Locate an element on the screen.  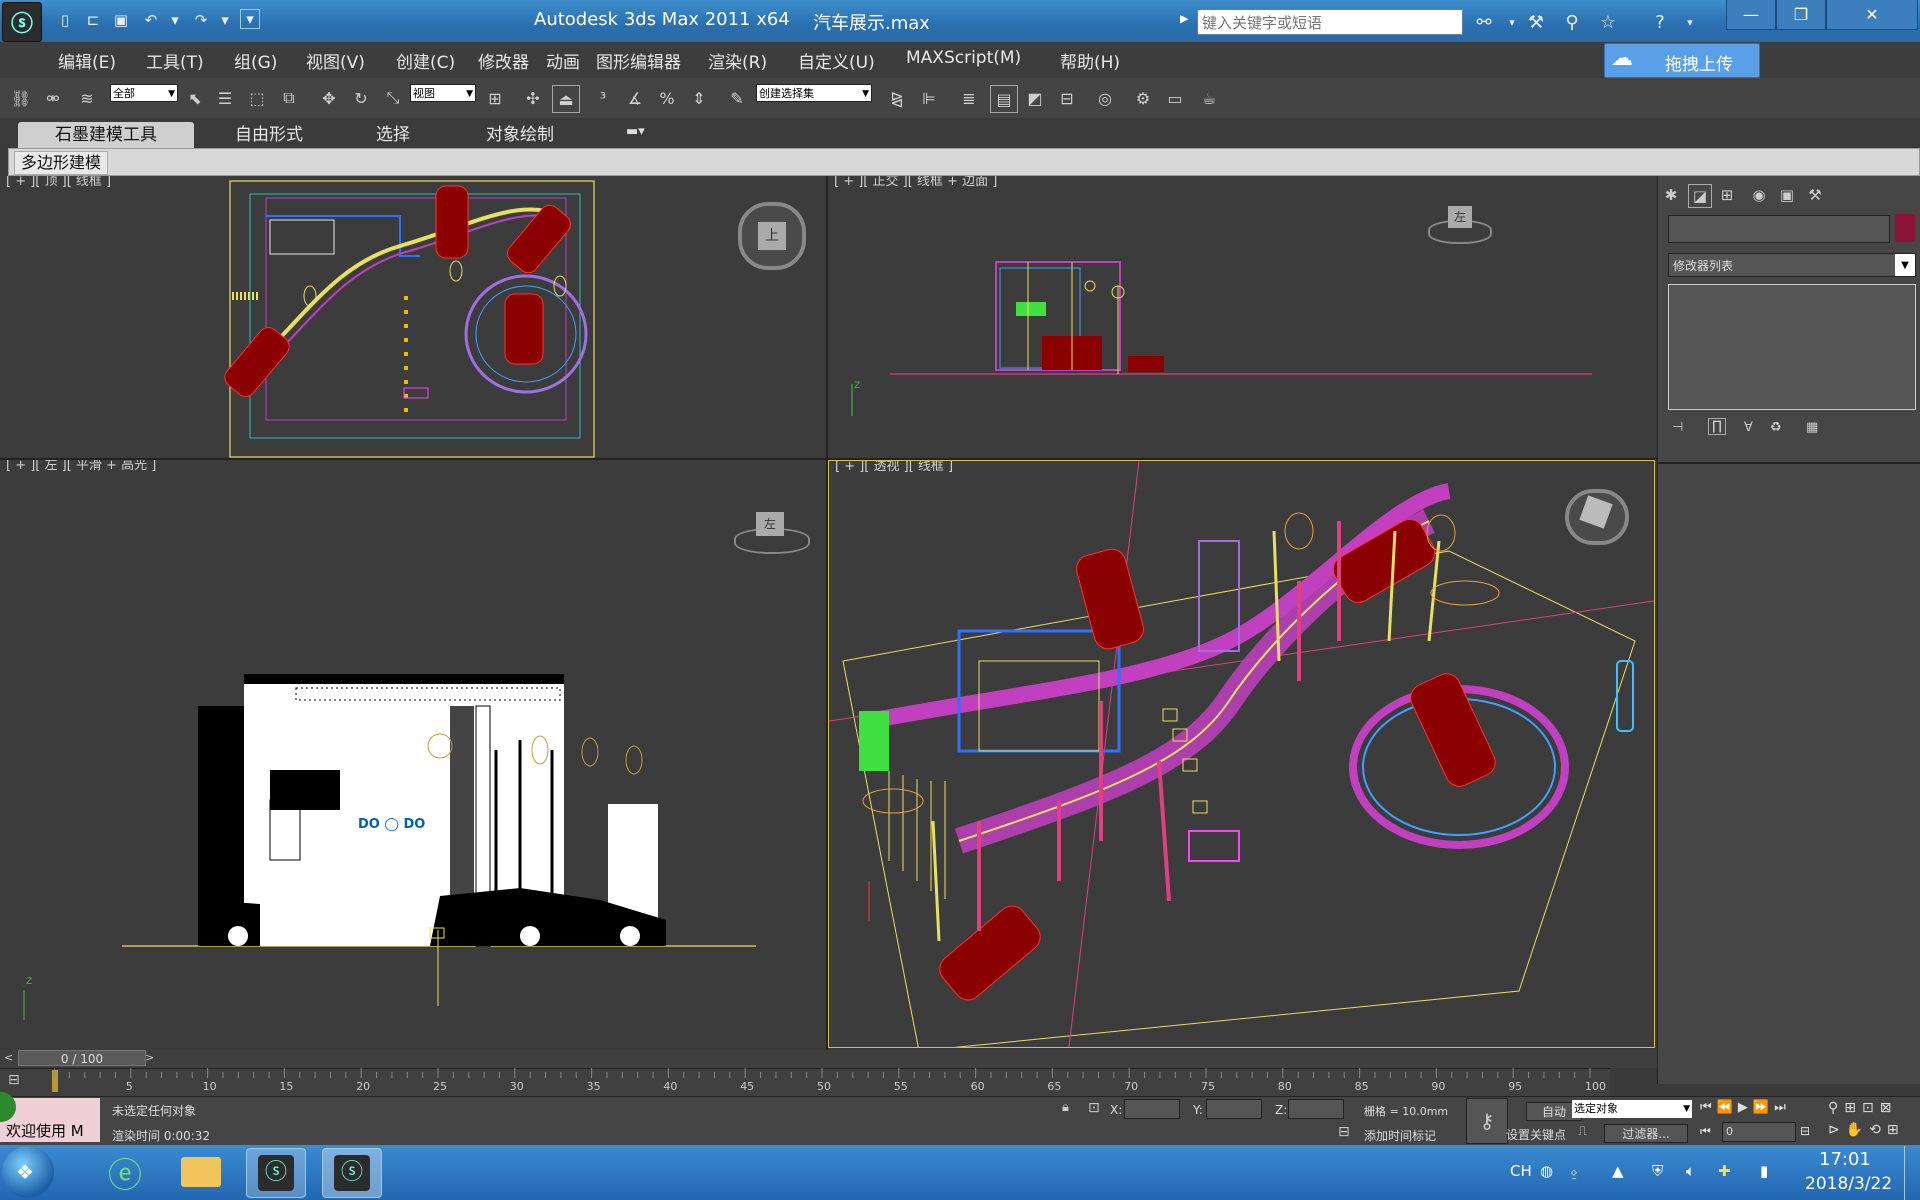
bind-spacewarp-icon: ≋ is located at coordinates (87, 98).